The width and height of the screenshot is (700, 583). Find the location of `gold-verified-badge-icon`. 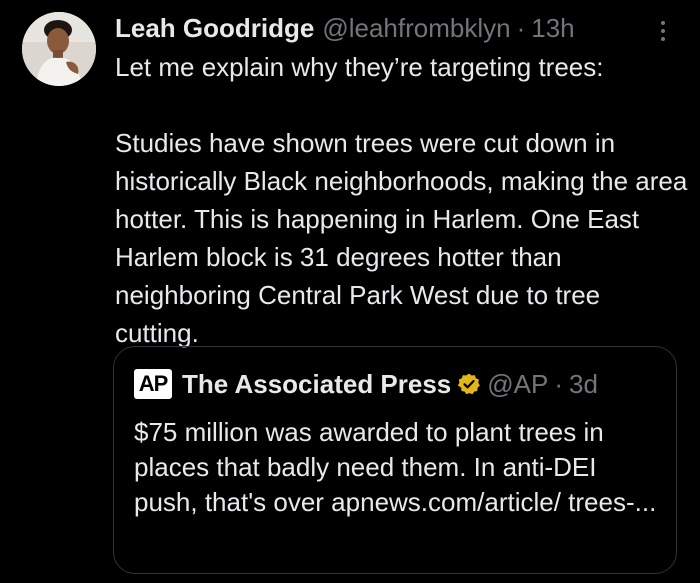

gold-verified-badge-icon is located at coordinates (469, 384).